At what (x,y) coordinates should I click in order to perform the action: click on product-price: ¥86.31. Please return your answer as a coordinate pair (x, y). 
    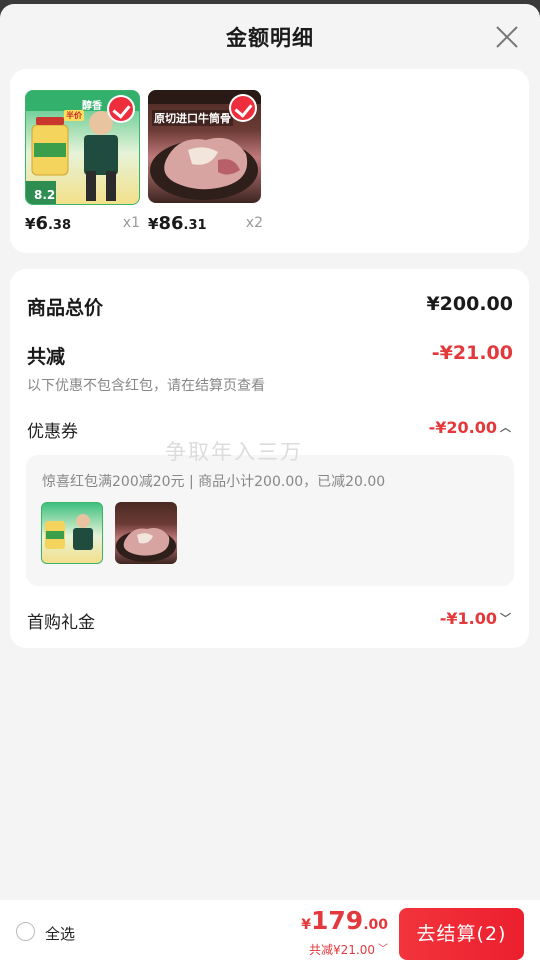
    Looking at the image, I should click on (177, 223).